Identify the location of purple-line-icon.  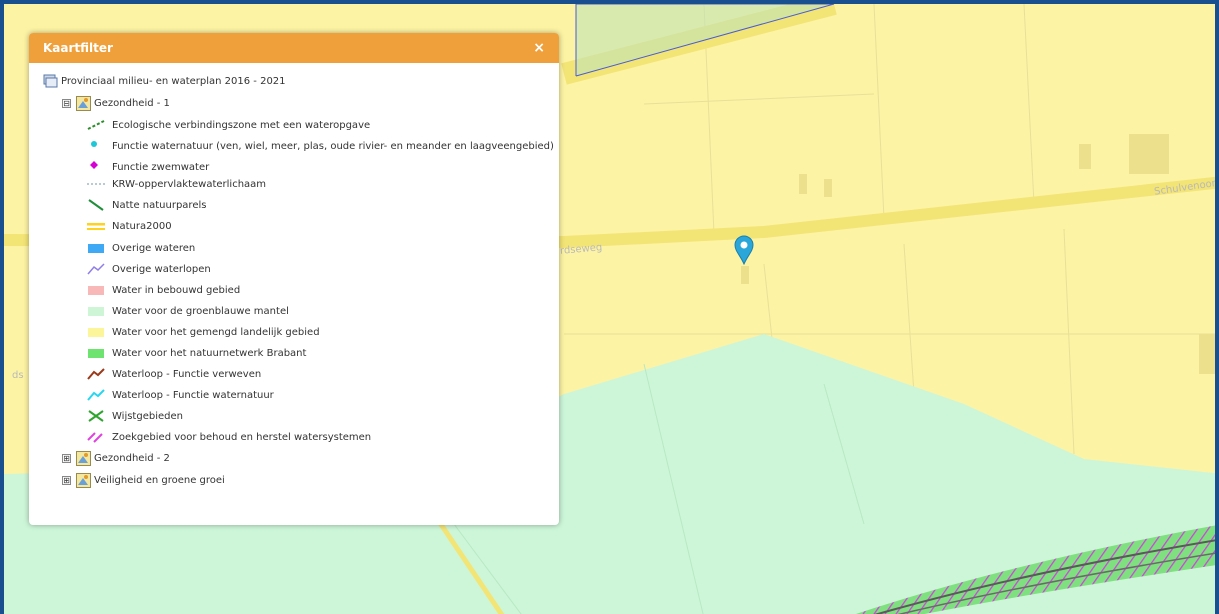
(96, 269).